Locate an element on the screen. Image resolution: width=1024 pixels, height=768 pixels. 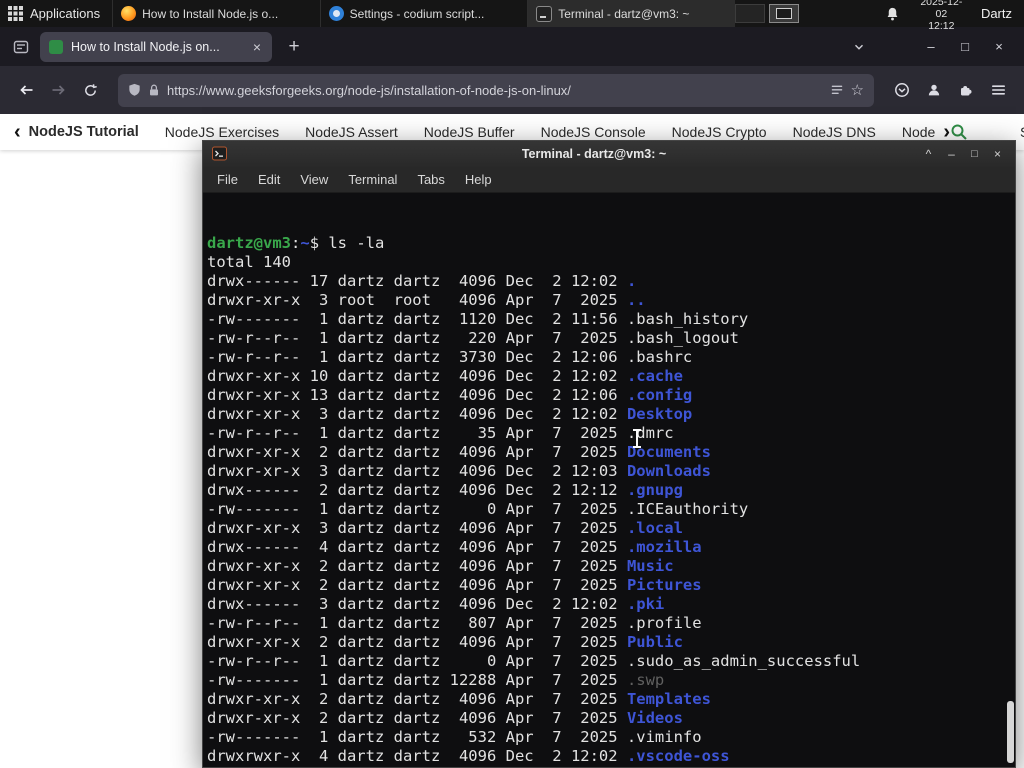
sign-in-button: Sign In is located at coordinates (1022, 132).